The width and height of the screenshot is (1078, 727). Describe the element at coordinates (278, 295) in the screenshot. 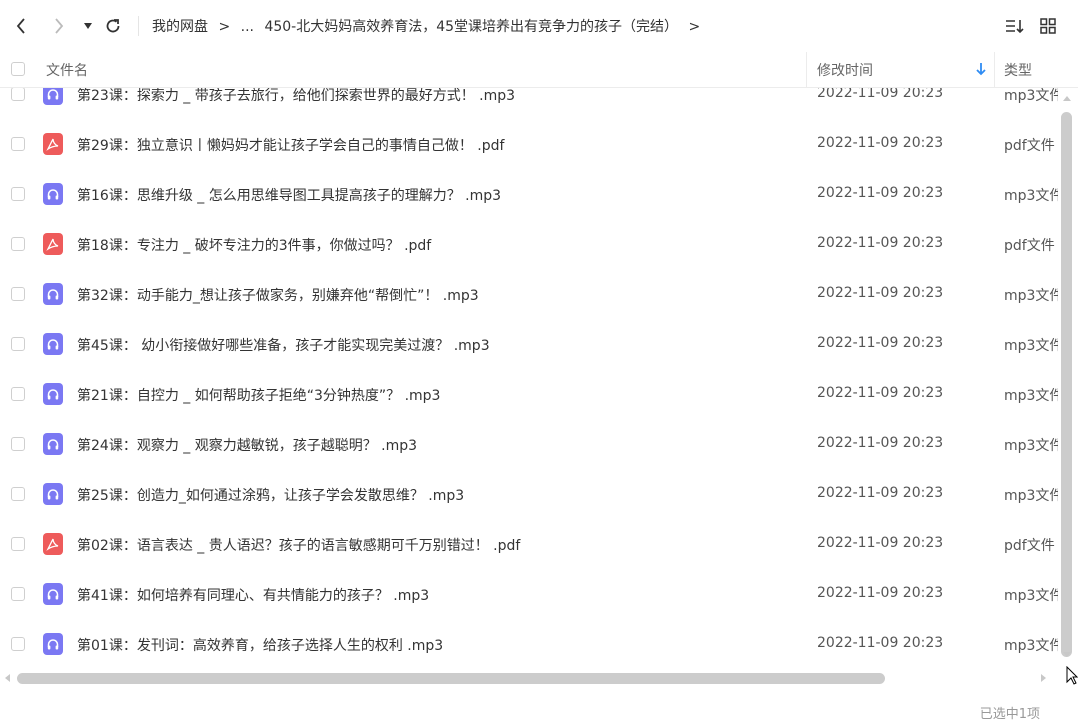

I see `file-name: 第32课：动手能力_想让孩子做家务，别嫌弃他“帮倒忙”！ .mp3` at that location.